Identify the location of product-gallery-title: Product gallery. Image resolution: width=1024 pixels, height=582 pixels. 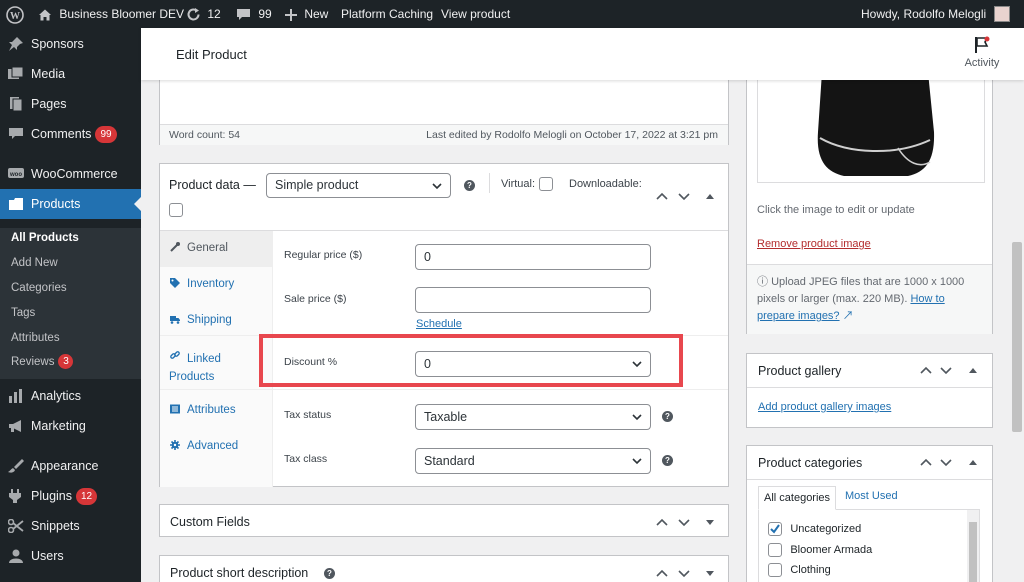
(800, 371).